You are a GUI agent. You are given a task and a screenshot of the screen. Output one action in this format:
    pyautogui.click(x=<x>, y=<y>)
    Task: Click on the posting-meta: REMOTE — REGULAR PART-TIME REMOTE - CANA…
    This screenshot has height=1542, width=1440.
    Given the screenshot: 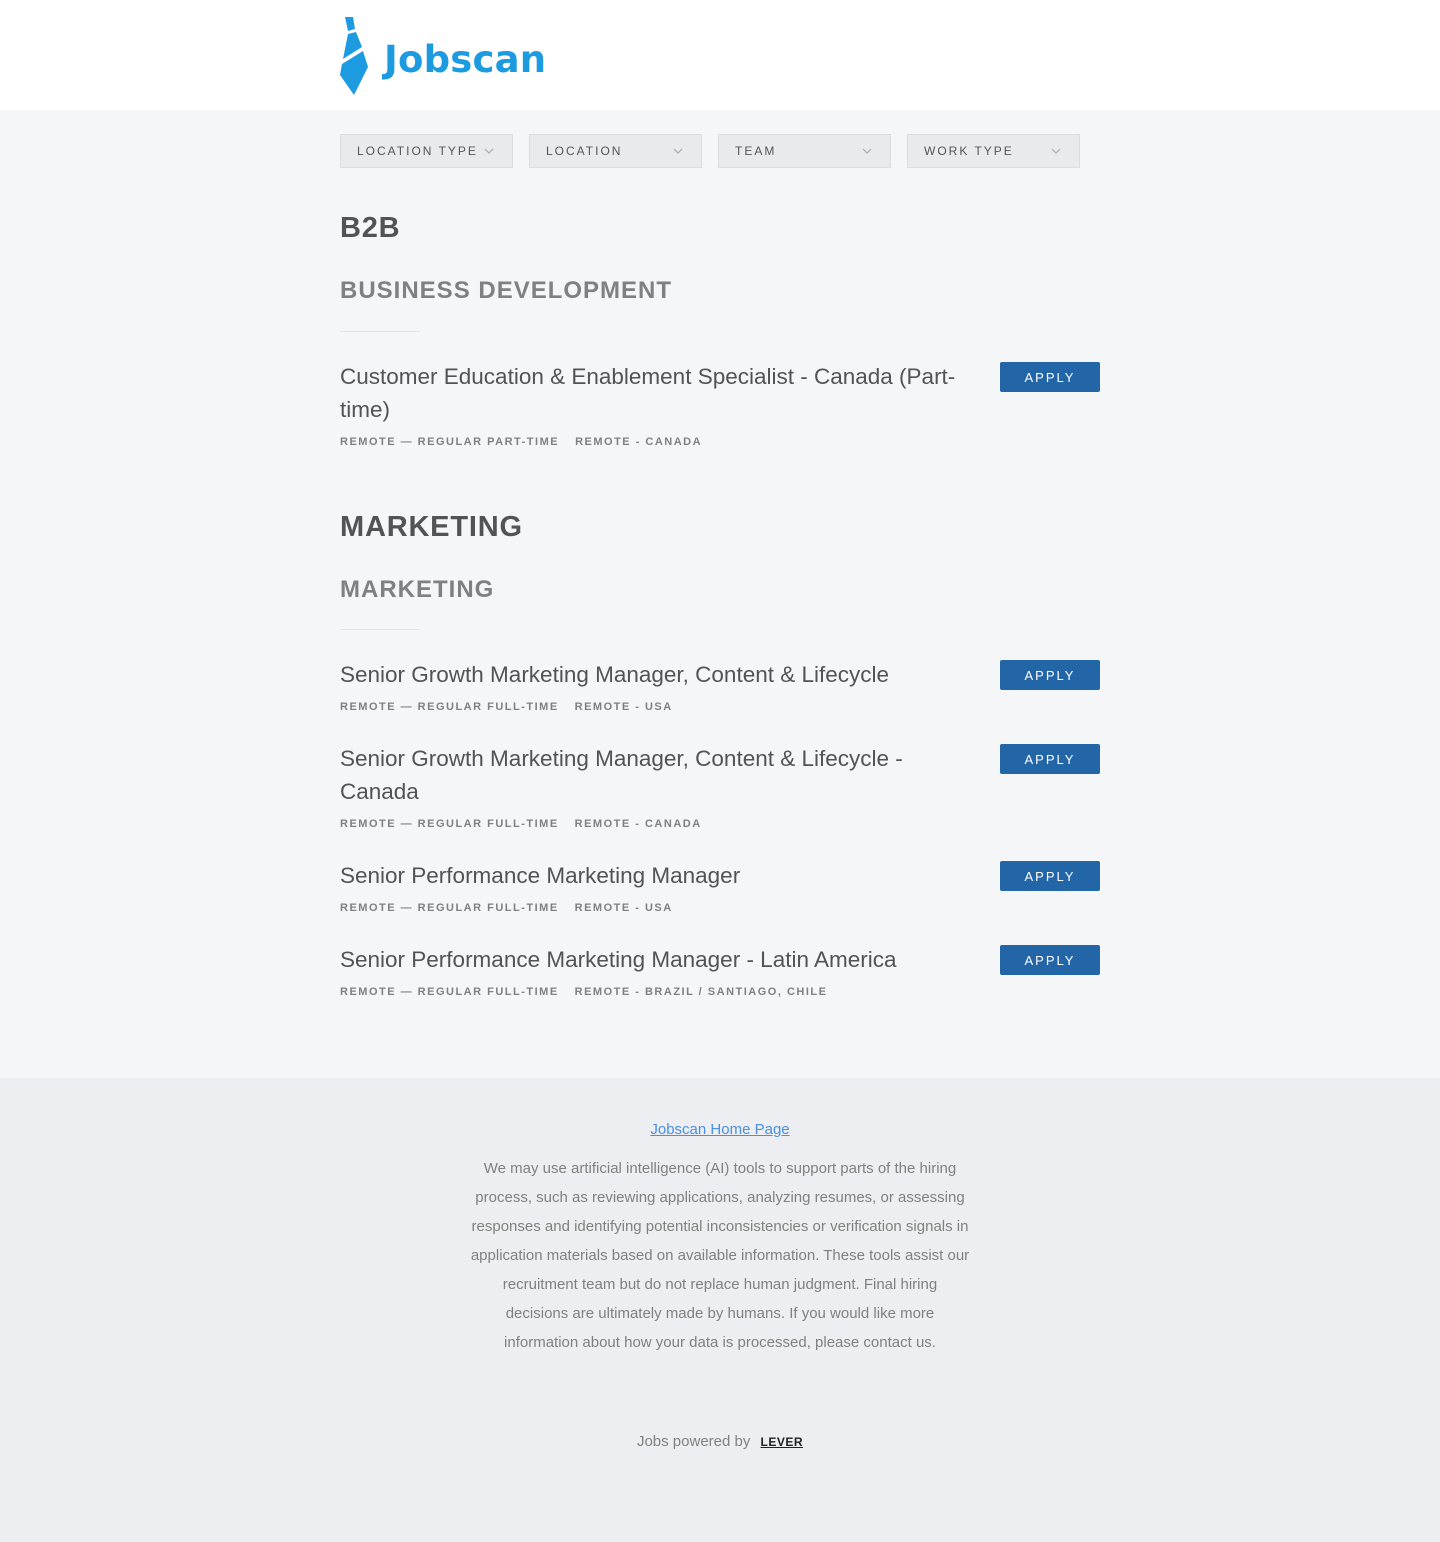 What is the action you would take?
    pyautogui.click(x=720, y=442)
    